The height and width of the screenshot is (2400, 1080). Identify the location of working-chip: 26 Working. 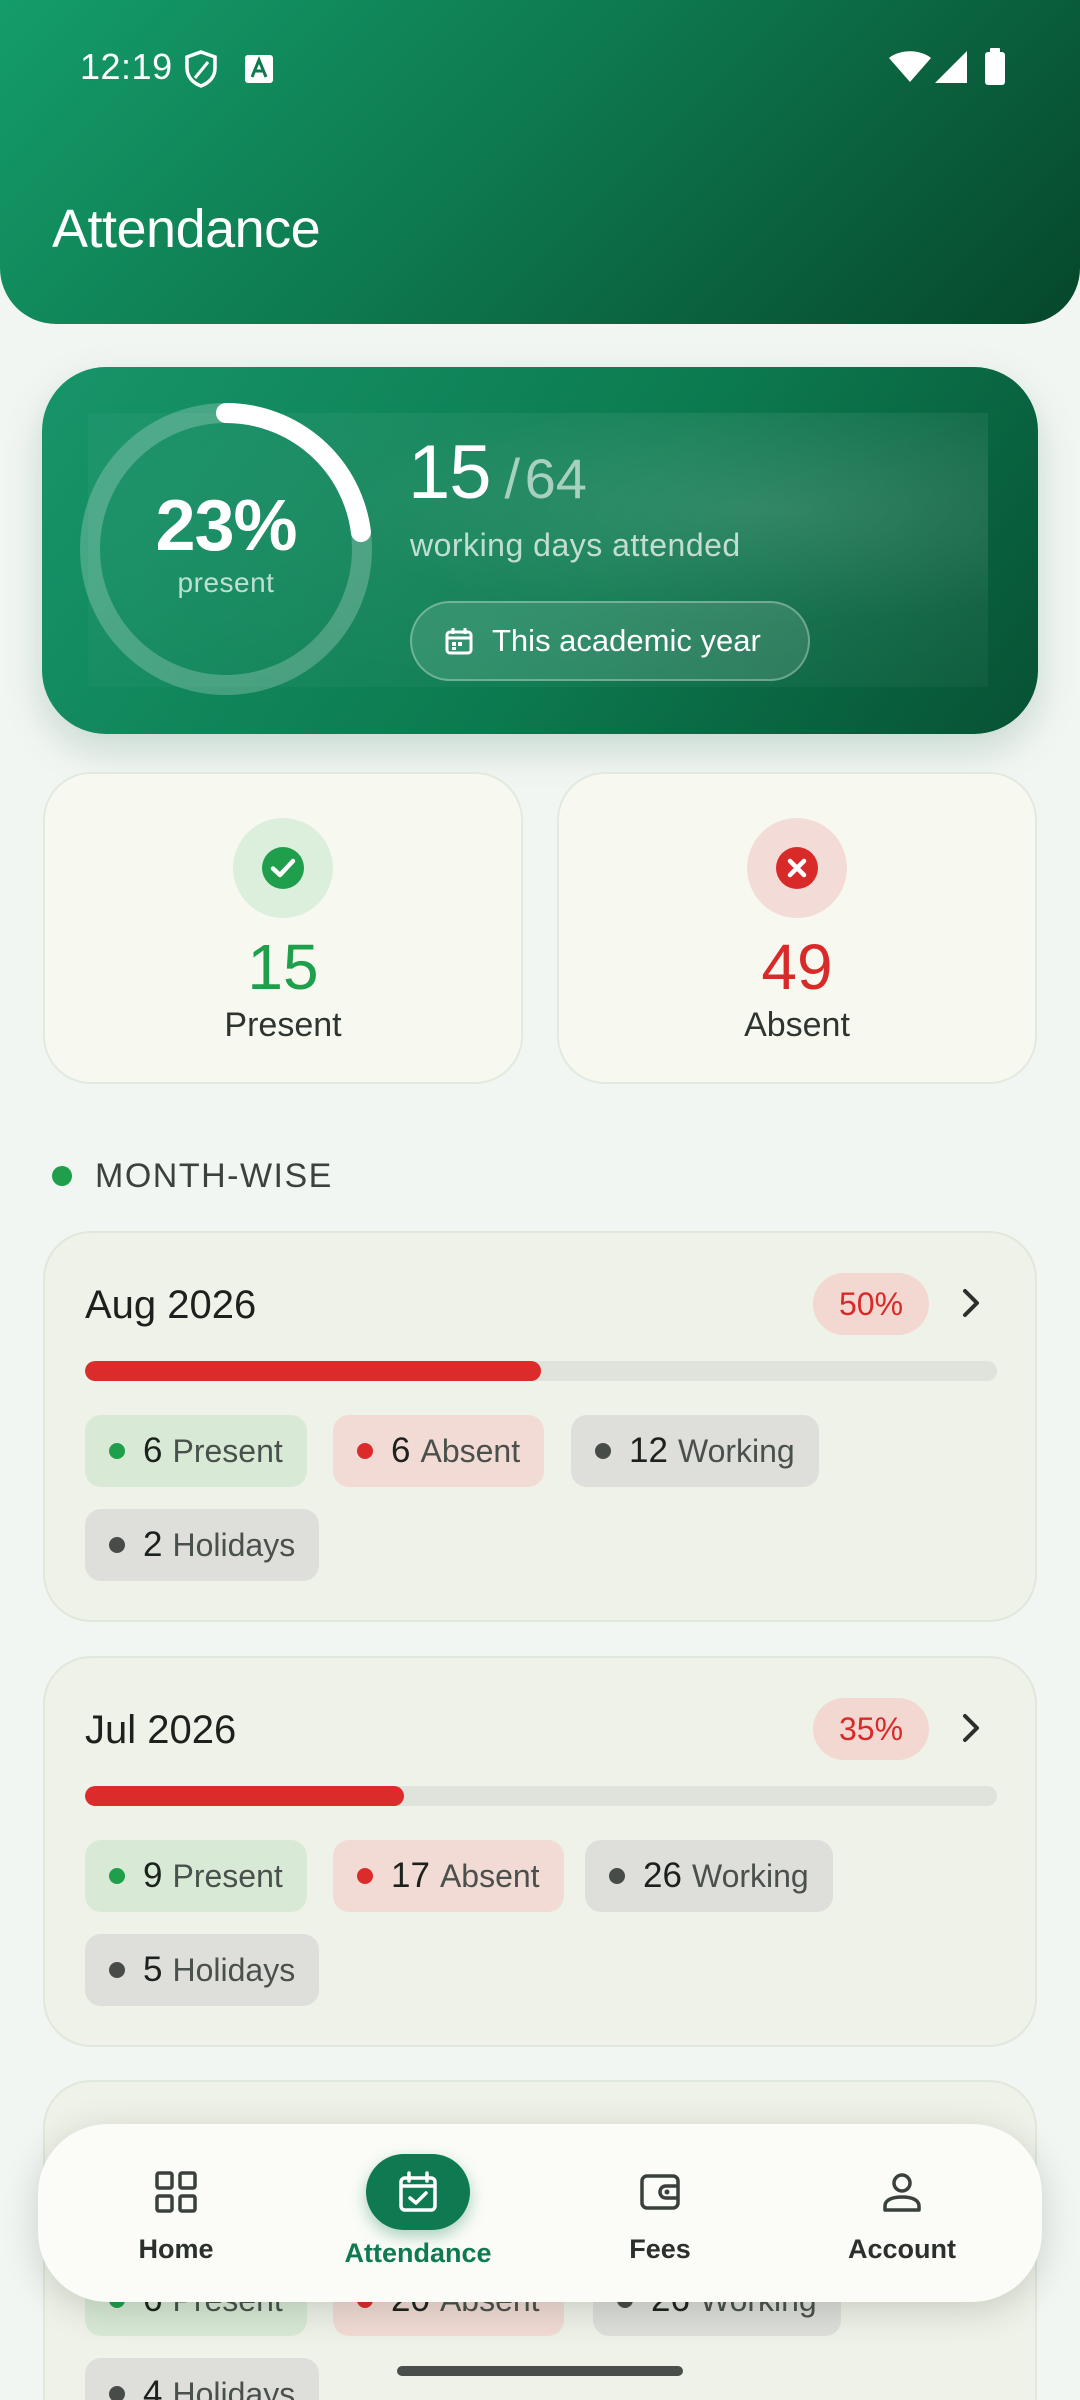
(709, 1876).